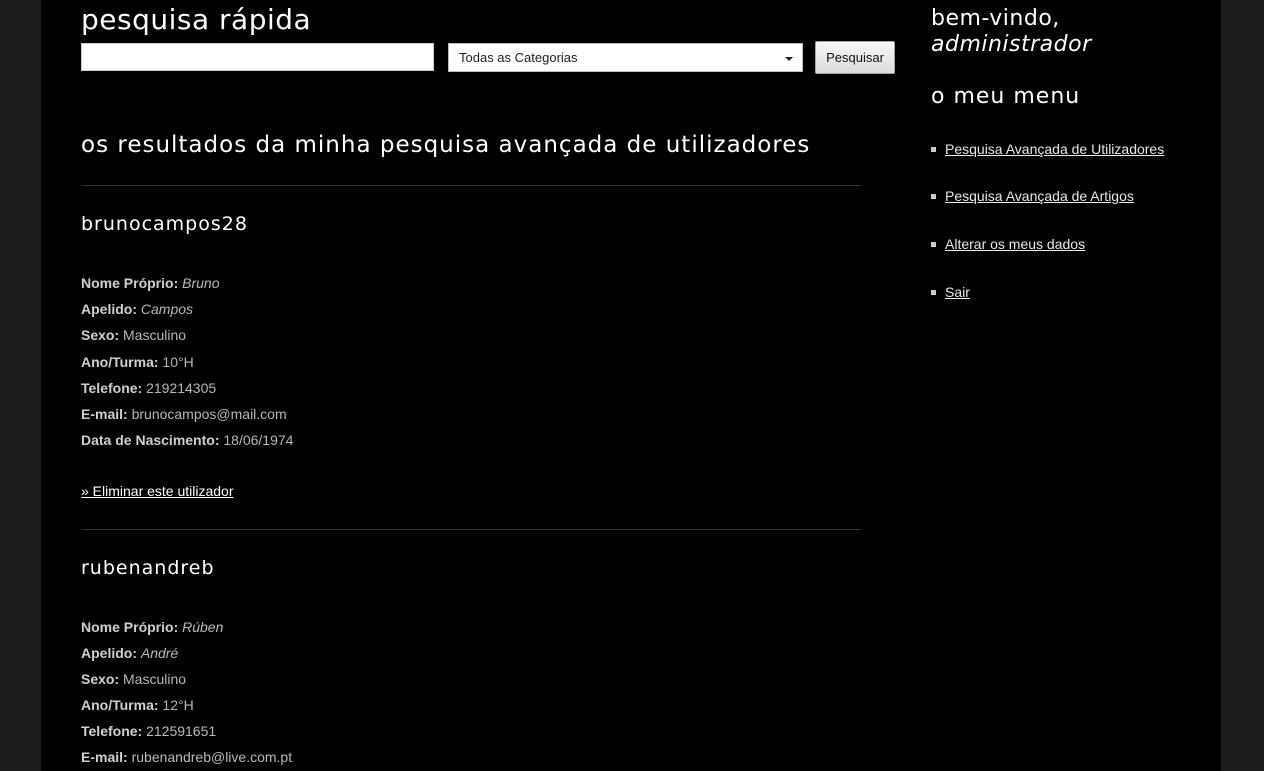  I want to click on field-birth-date: Data de Nascimento: 18/06/1974, so click(187, 440).